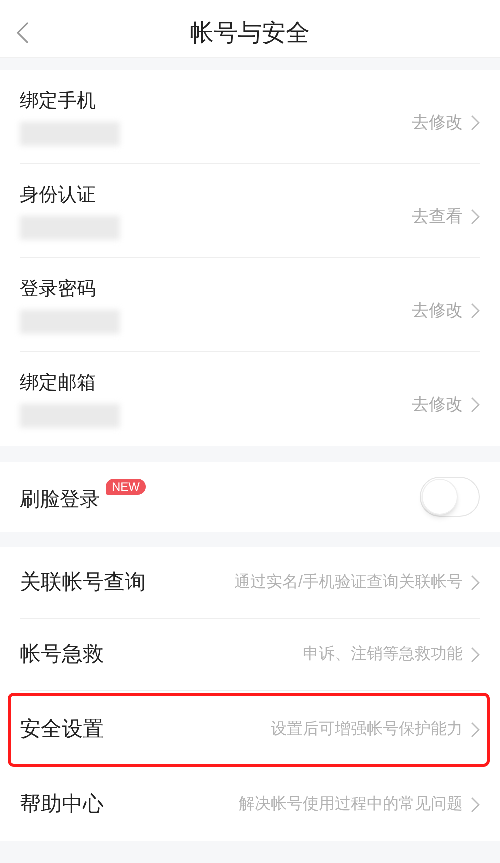 The width and height of the screenshot is (500, 863). I want to click on new-badge: NEW, so click(126, 487).